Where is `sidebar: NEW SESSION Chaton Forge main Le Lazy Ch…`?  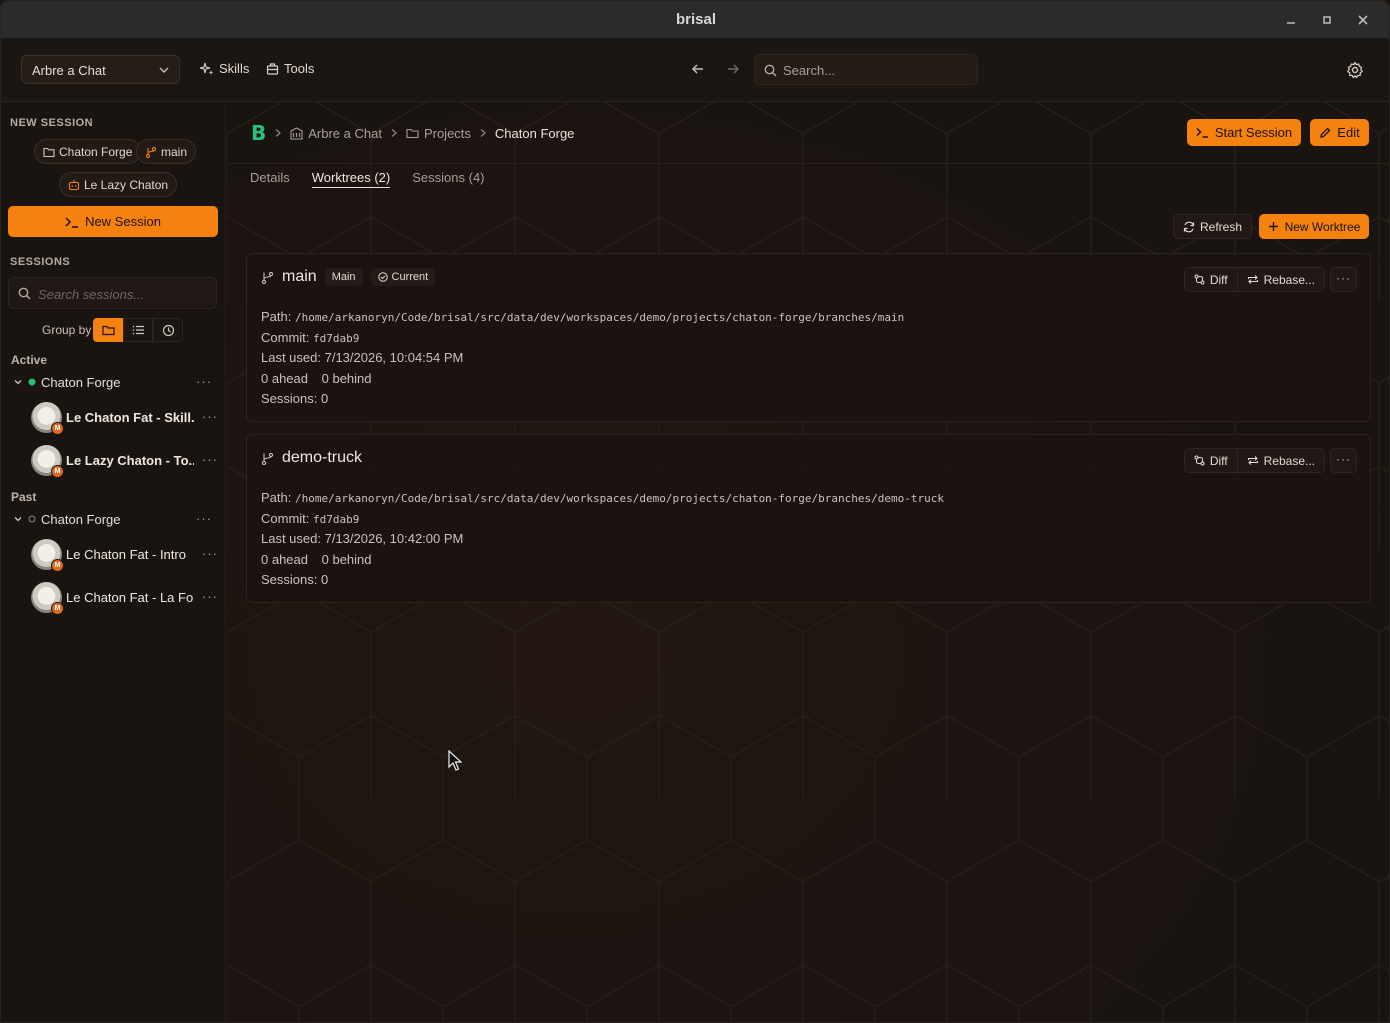 sidebar: NEW SESSION Chaton Forge main Le Lazy Ch… is located at coordinates (113, 562).